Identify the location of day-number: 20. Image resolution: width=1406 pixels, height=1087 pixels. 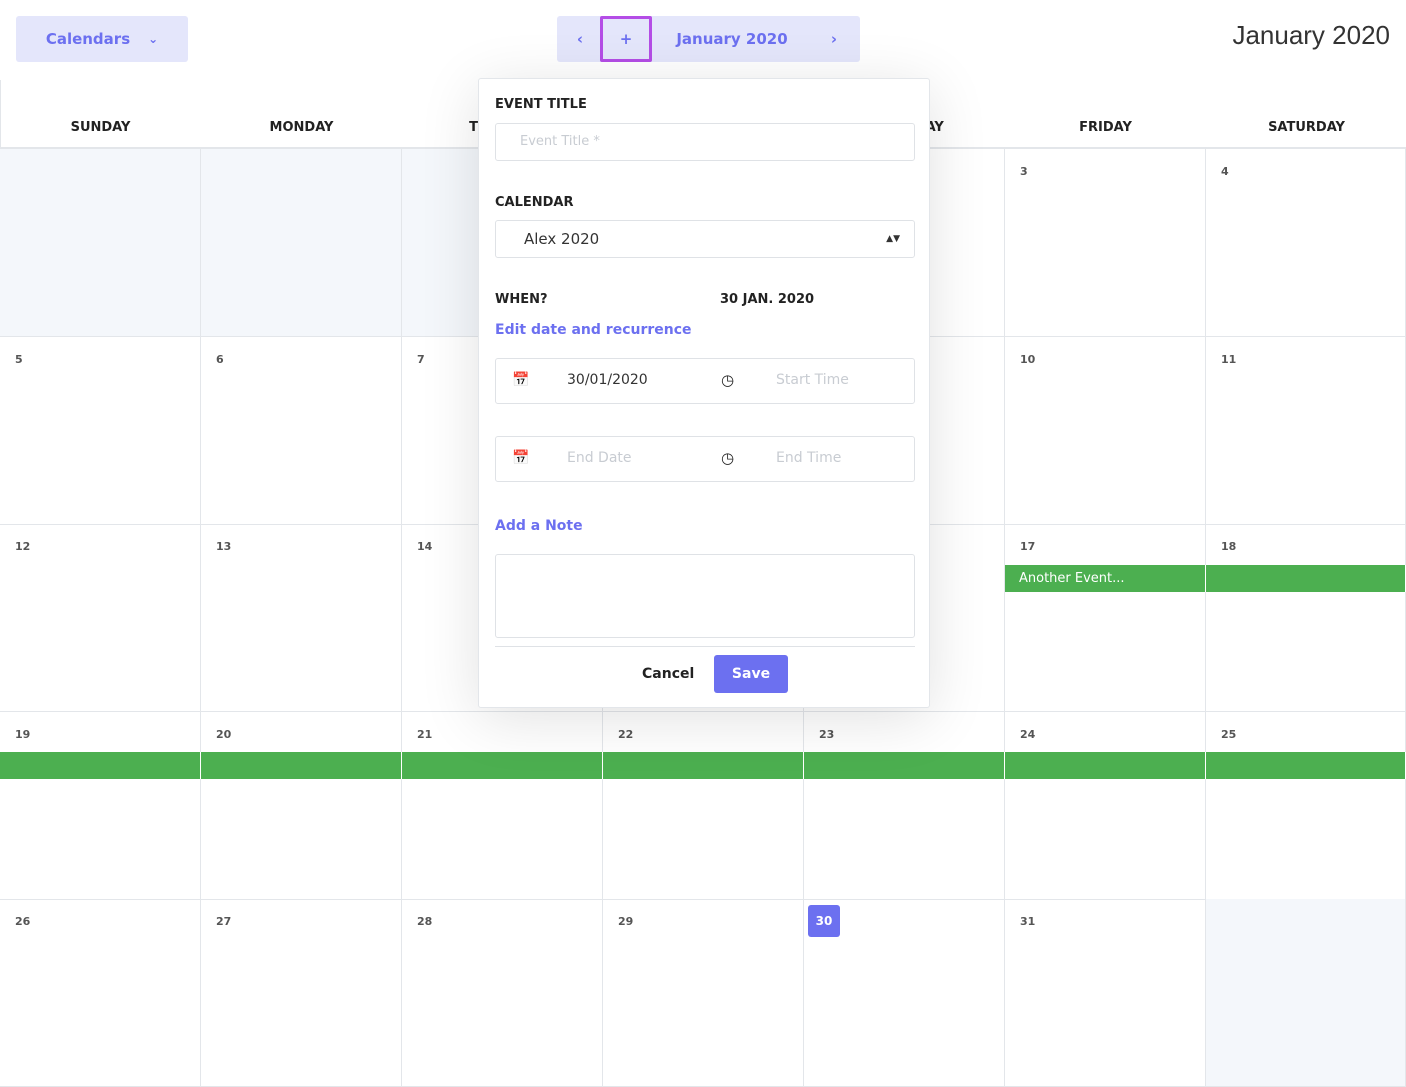
(224, 734).